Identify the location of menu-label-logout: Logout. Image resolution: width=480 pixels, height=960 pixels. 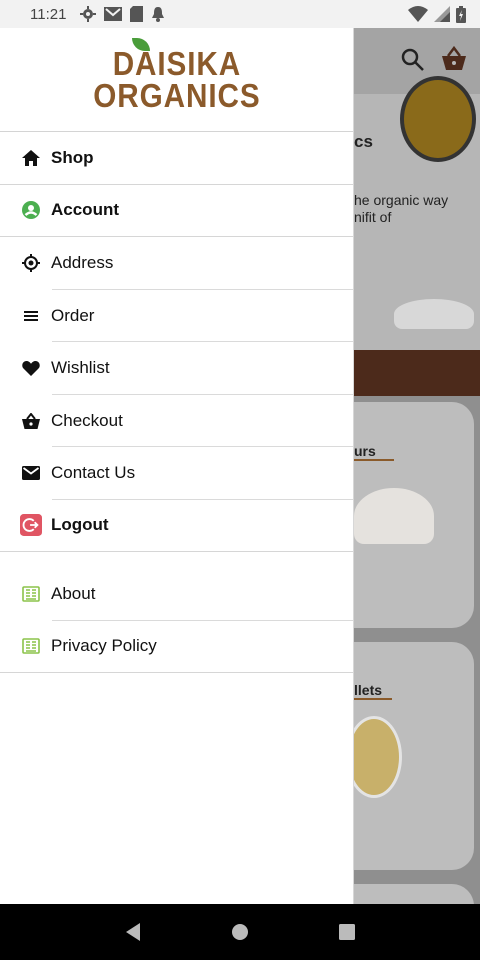
(80, 525).